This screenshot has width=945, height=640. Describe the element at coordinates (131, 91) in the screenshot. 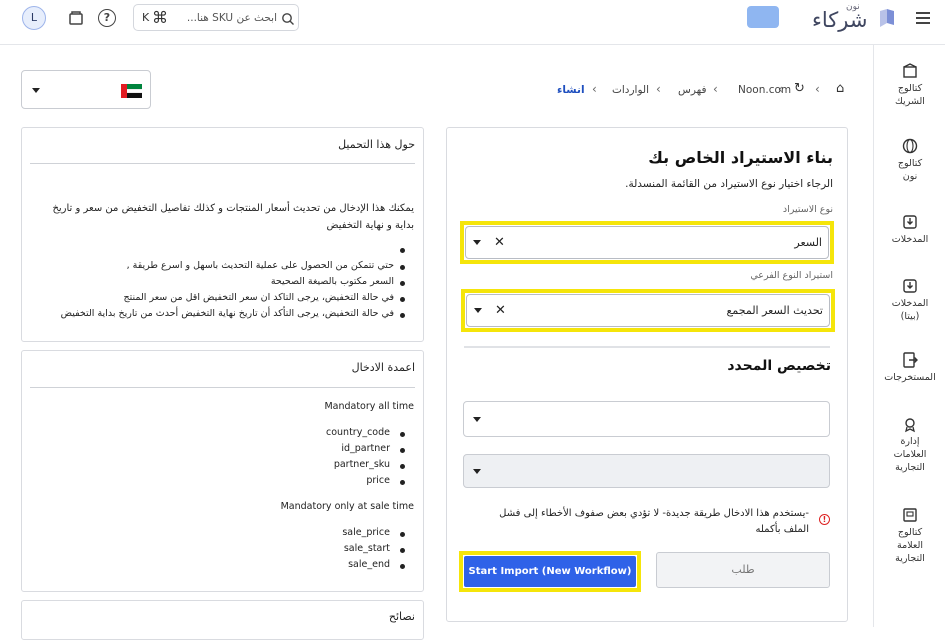

I see `uae-flag-icon` at that location.